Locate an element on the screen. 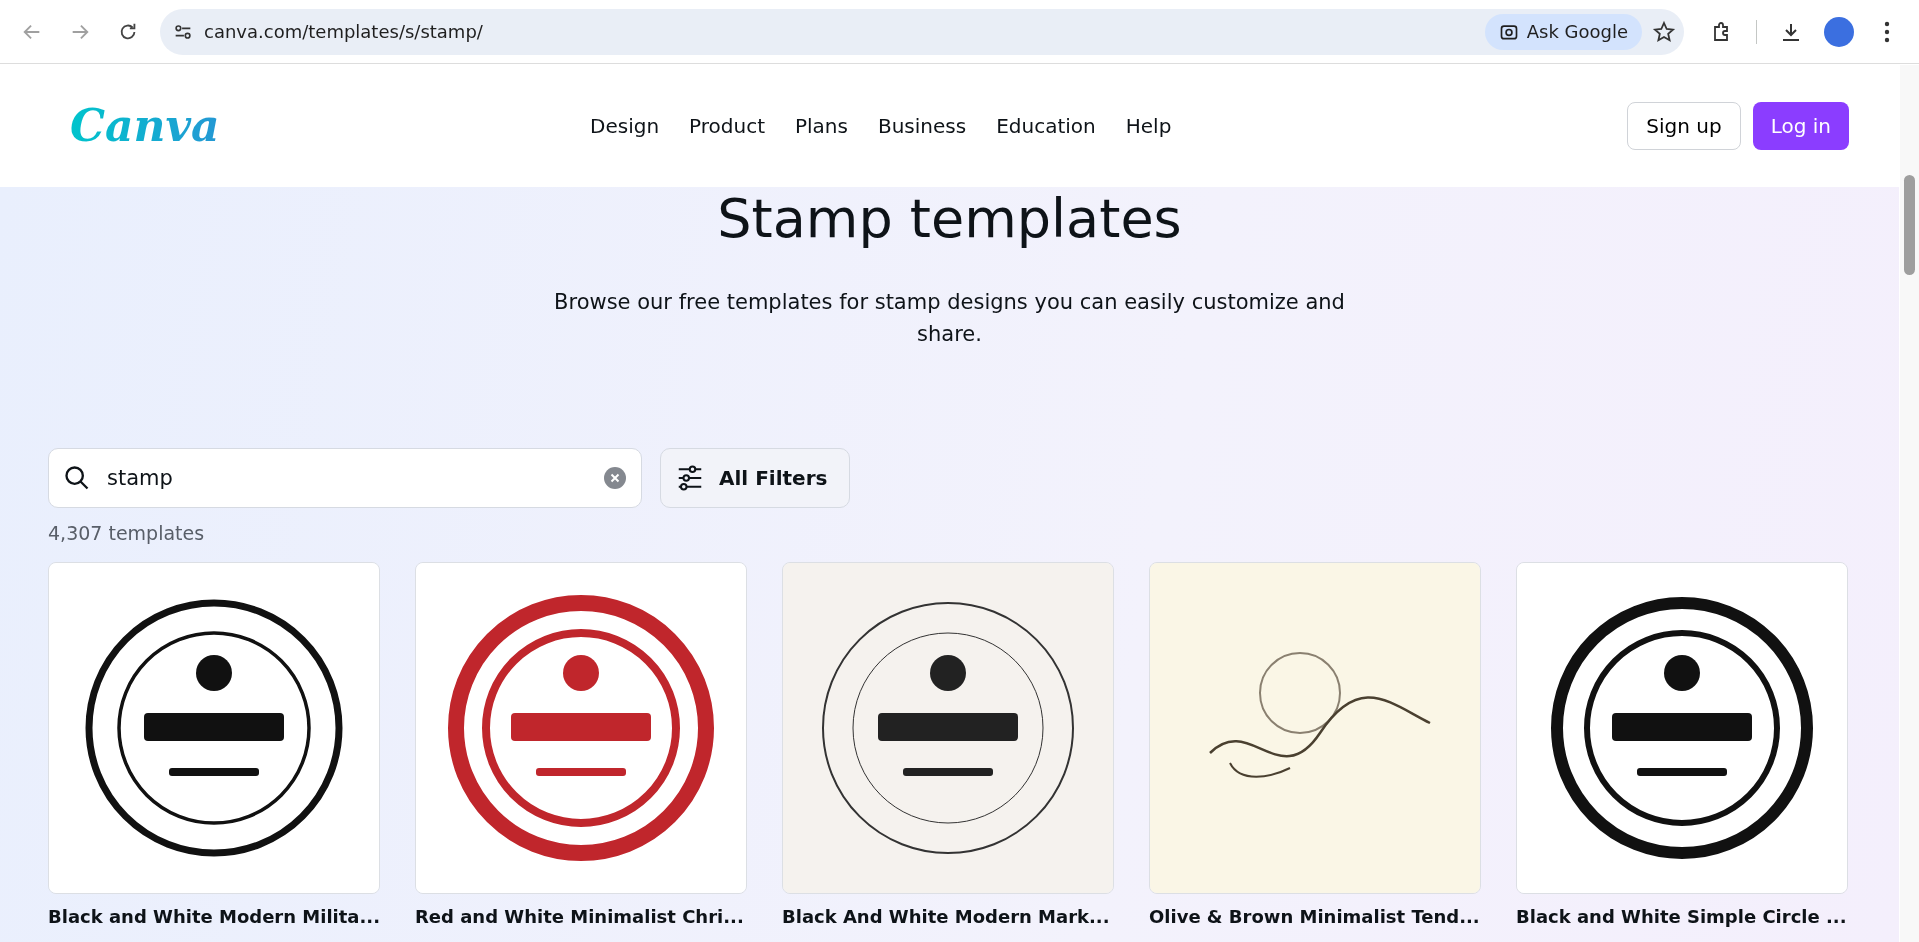 This screenshot has width=1919, height=942. log-in-button: Log in is located at coordinates (1800, 125).